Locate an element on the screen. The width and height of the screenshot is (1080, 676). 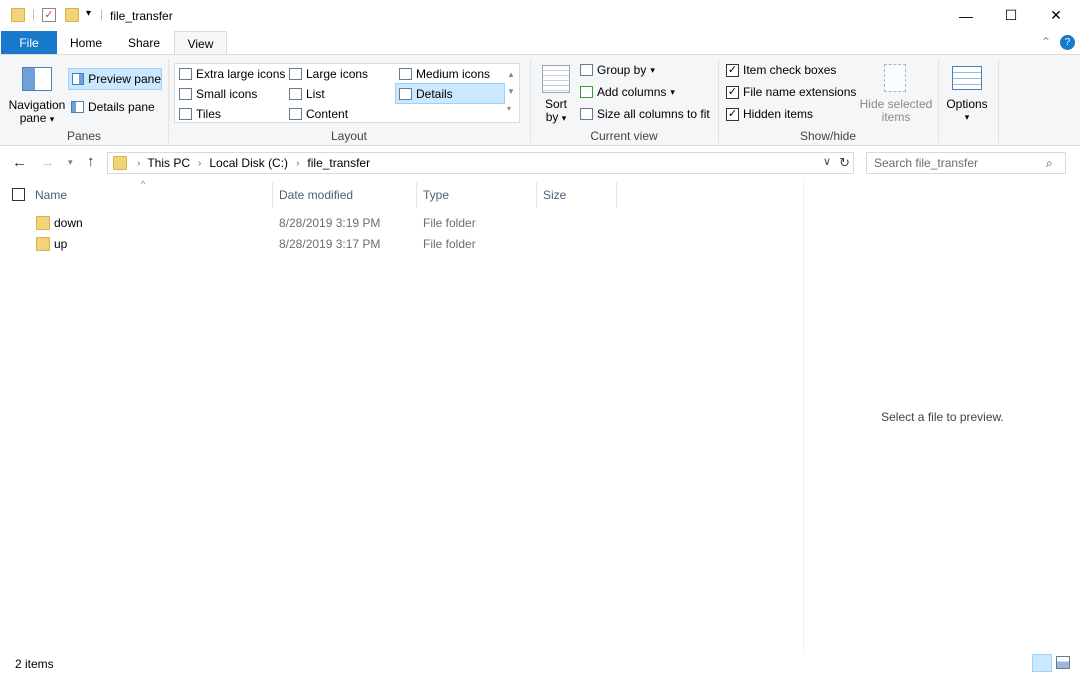
hide-selected-items-button: Hide selected items is located at coordinates (896, 111).